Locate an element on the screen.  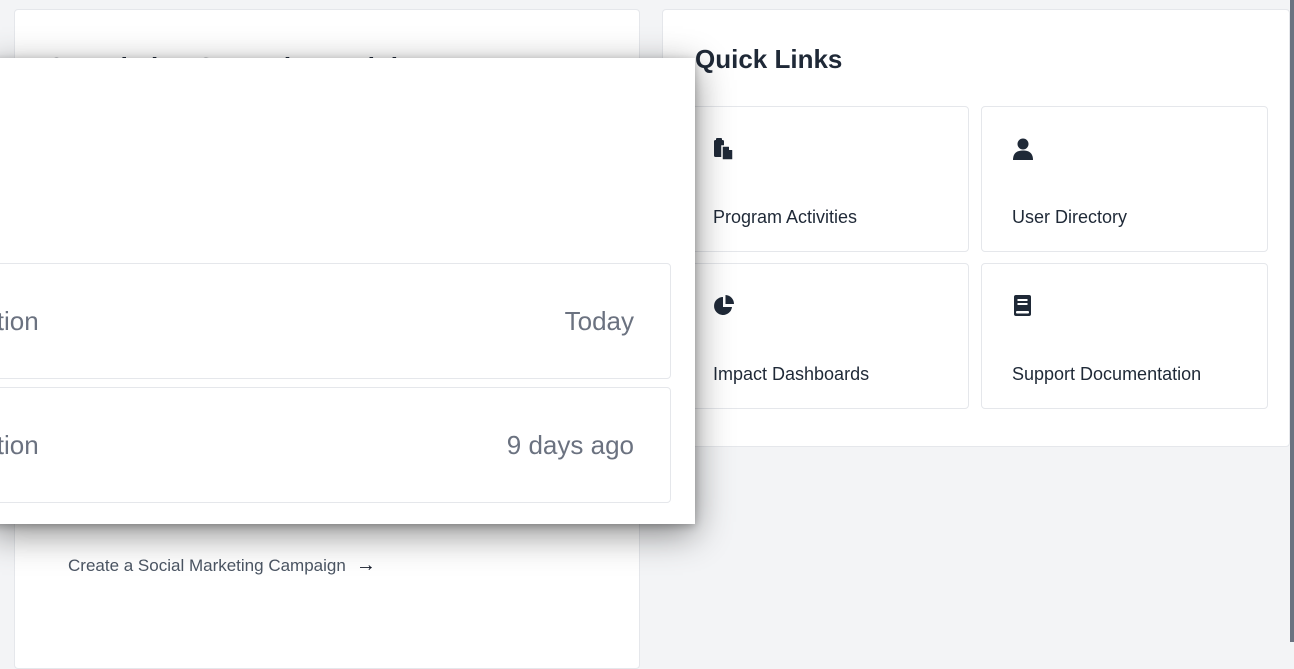
activity-row: ition Today is located at coordinates (335, 321).